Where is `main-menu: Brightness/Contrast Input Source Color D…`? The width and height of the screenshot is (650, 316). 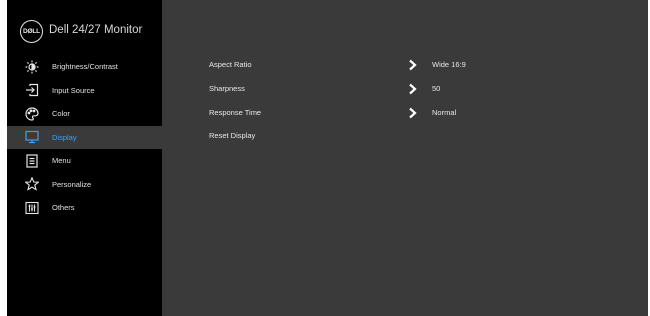 main-menu: Brightness/Contrast Input Source Color D… is located at coordinates (84, 137).